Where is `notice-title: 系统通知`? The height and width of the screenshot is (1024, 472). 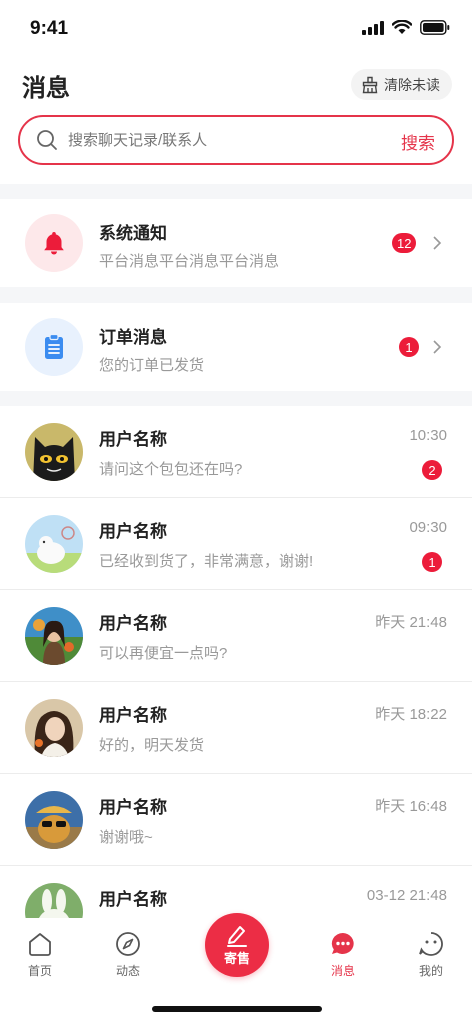 notice-title: 系统通知 is located at coordinates (133, 233).